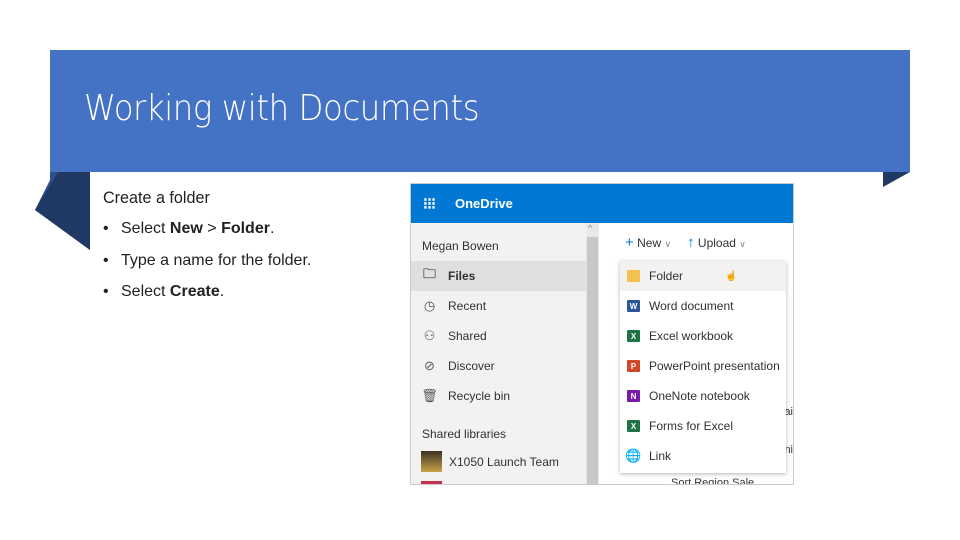 The image size is (960, 540). Describe the element at coordinates (633, 336) in the screenshot. I see `excel-icon: X` at that location.